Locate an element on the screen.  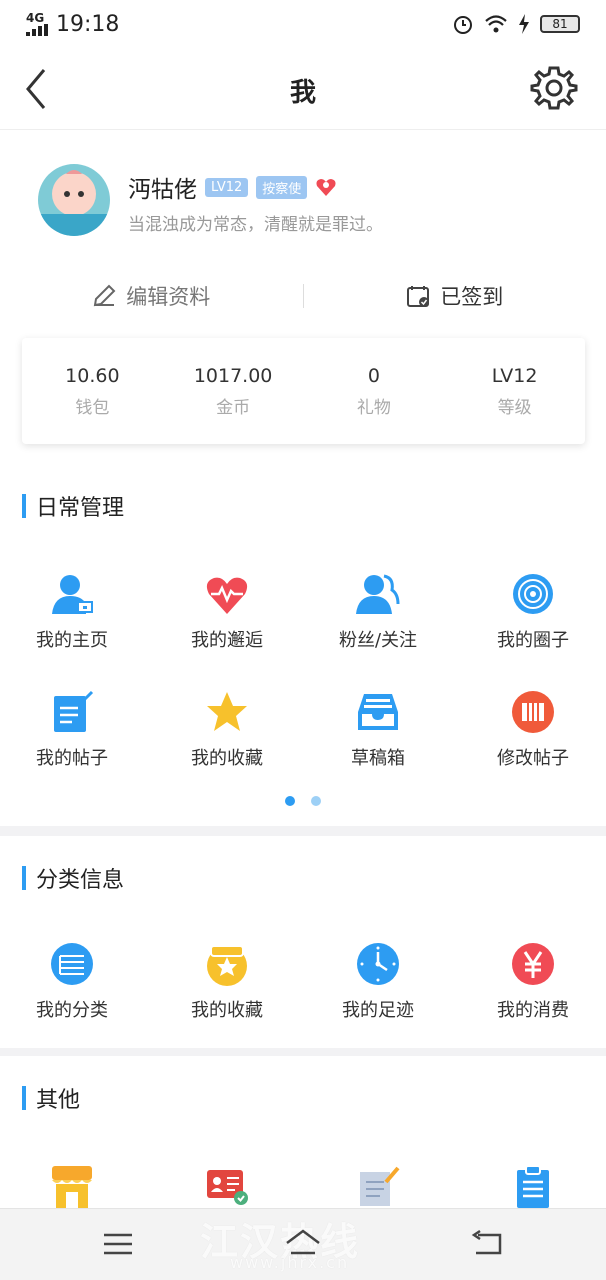
battery-indicator: 81 is located at coordinates (560, 24).